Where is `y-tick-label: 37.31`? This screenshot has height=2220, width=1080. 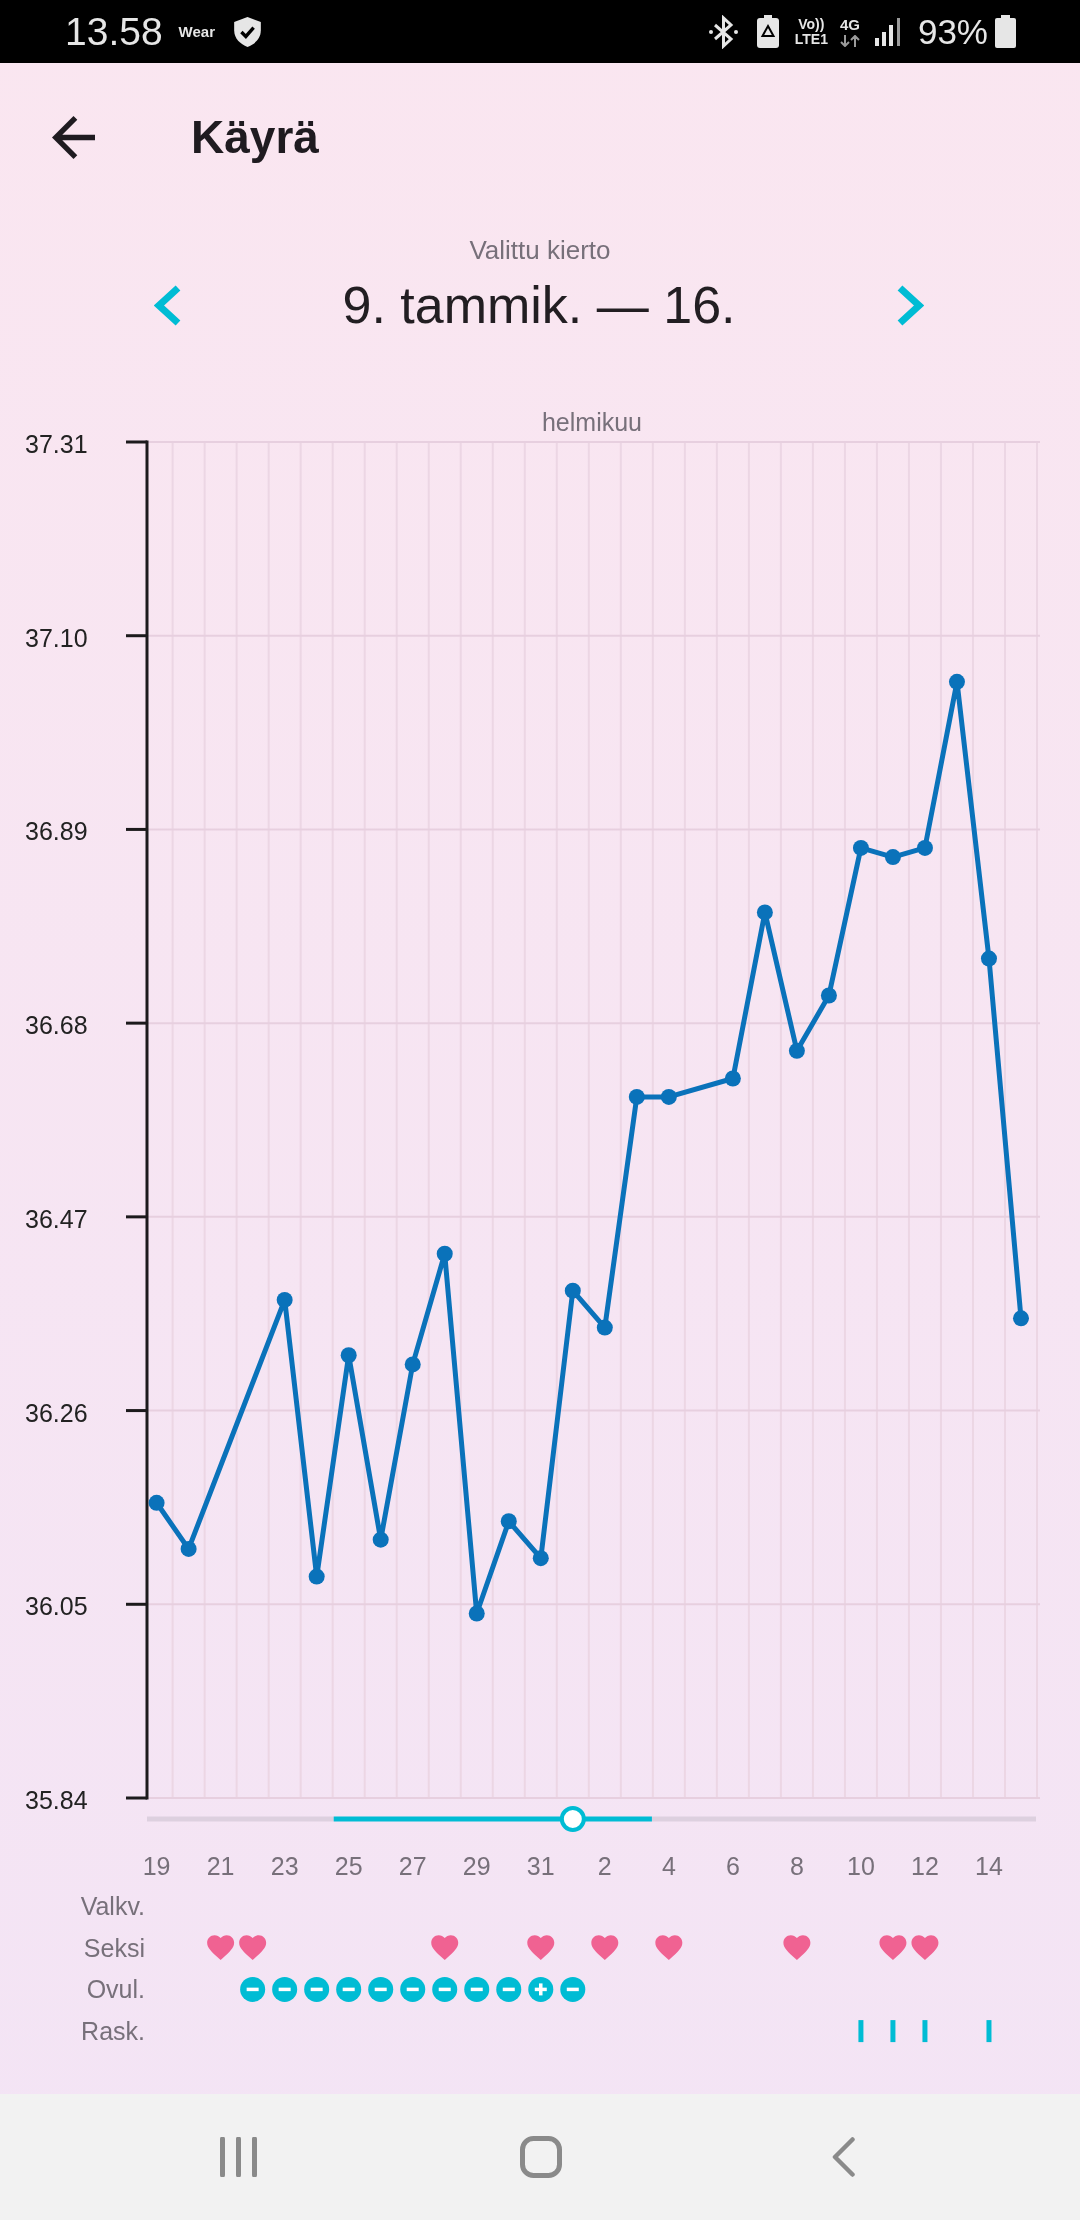 y-tick-label: 37.31 is located at coordinates (56, 444).